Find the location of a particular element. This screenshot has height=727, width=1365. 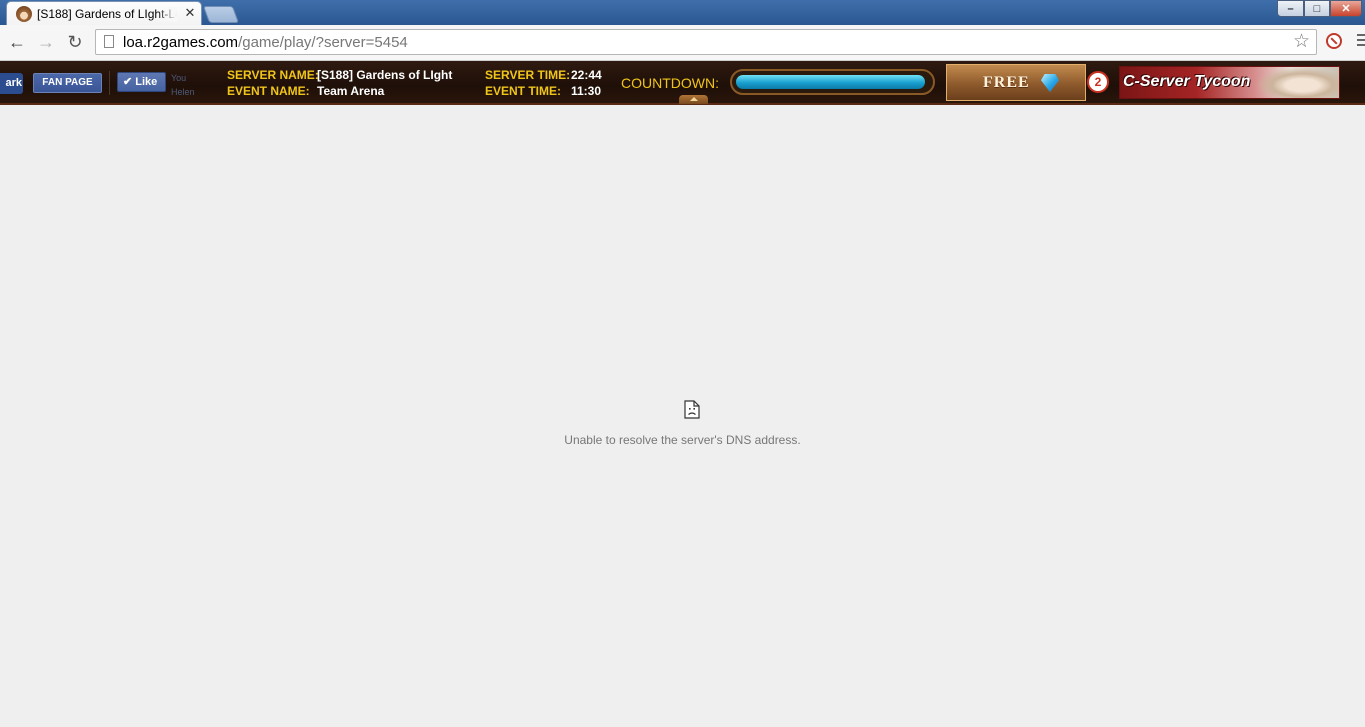

character-portrait-image is located at coordinates (1297, 82).